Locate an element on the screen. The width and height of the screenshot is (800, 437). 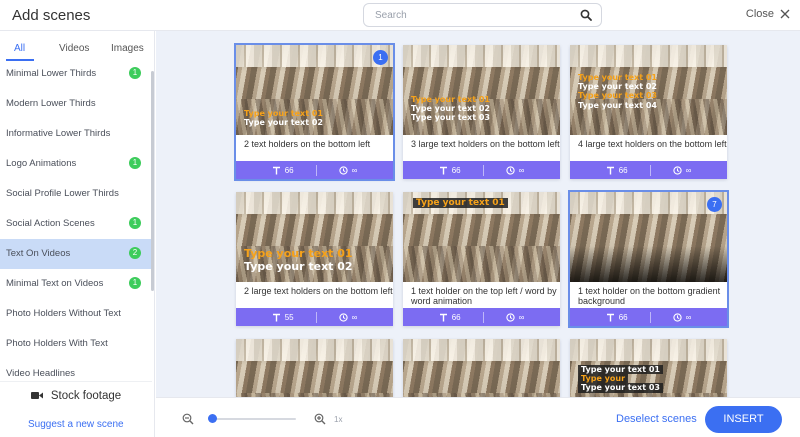
sidebar-item-photo-holders-with-text: Photo Holders With Text is located at coordinates (76, 344).